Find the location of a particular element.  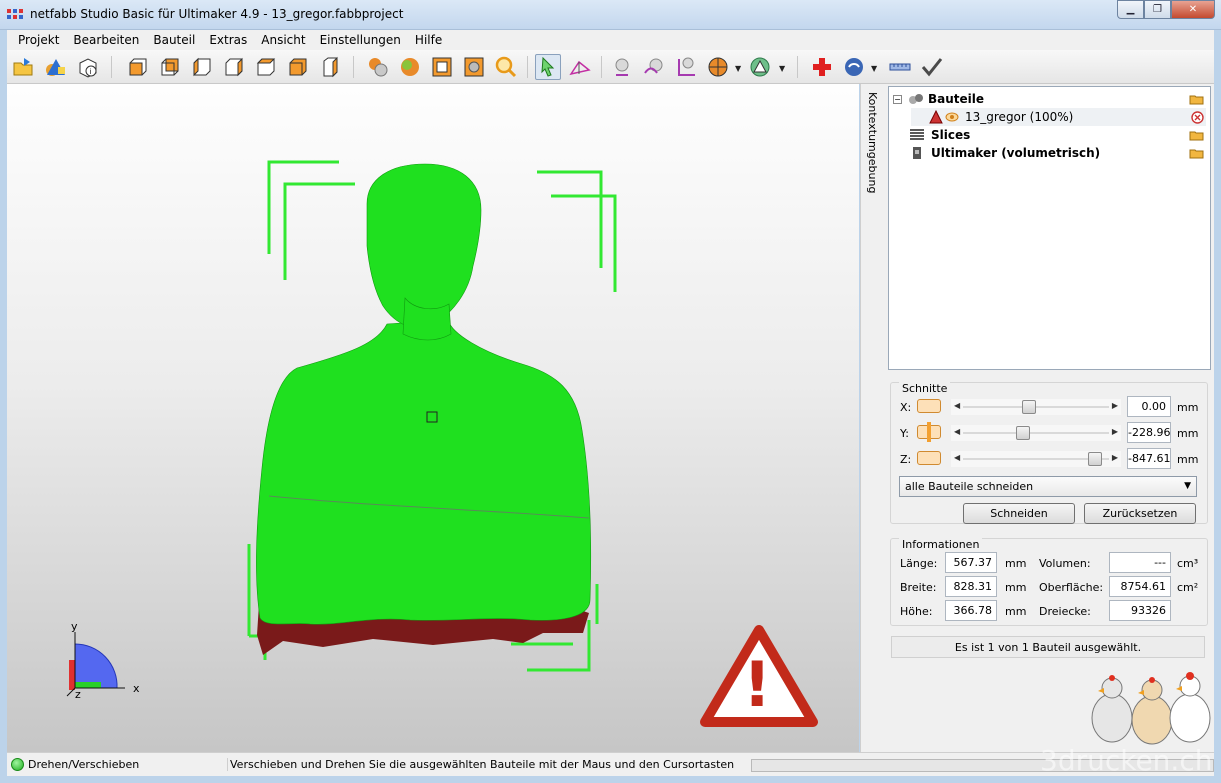

cut-x-slider: ◀ ▶ is located at coordinates (1036, 407).